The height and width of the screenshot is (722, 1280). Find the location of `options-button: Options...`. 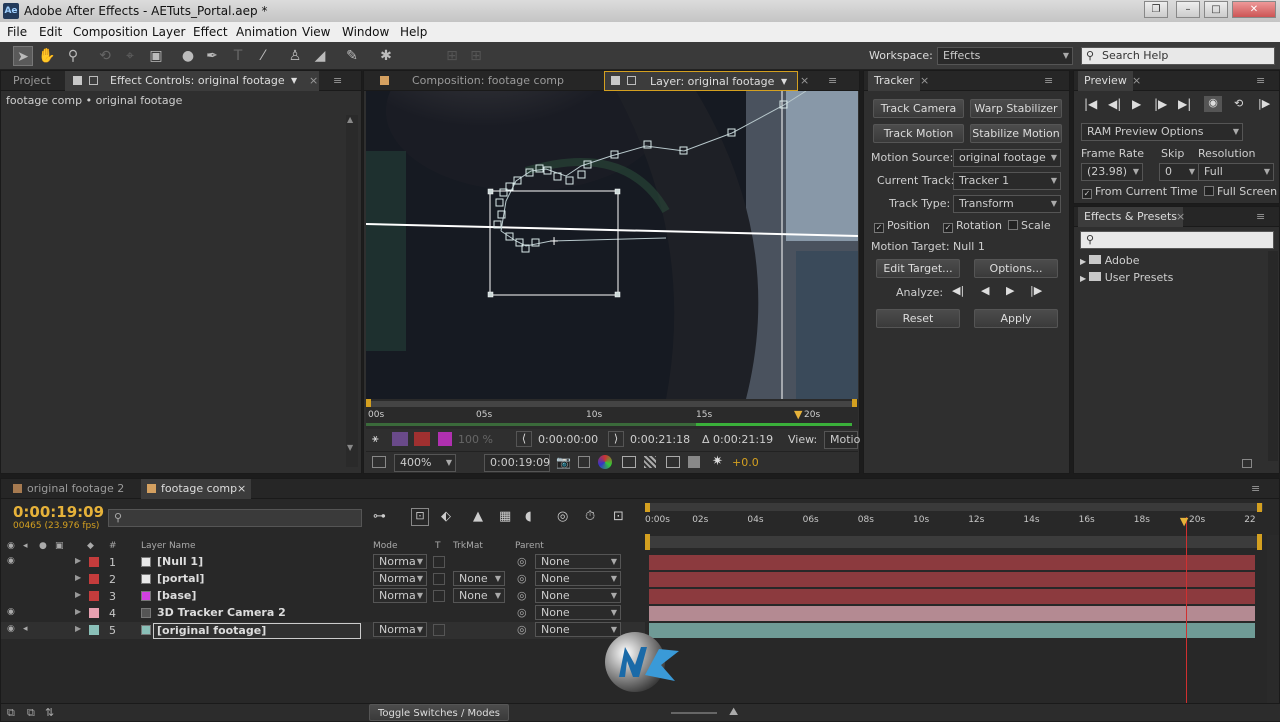

options-button: Options... is located at coordinates (1016, 268).